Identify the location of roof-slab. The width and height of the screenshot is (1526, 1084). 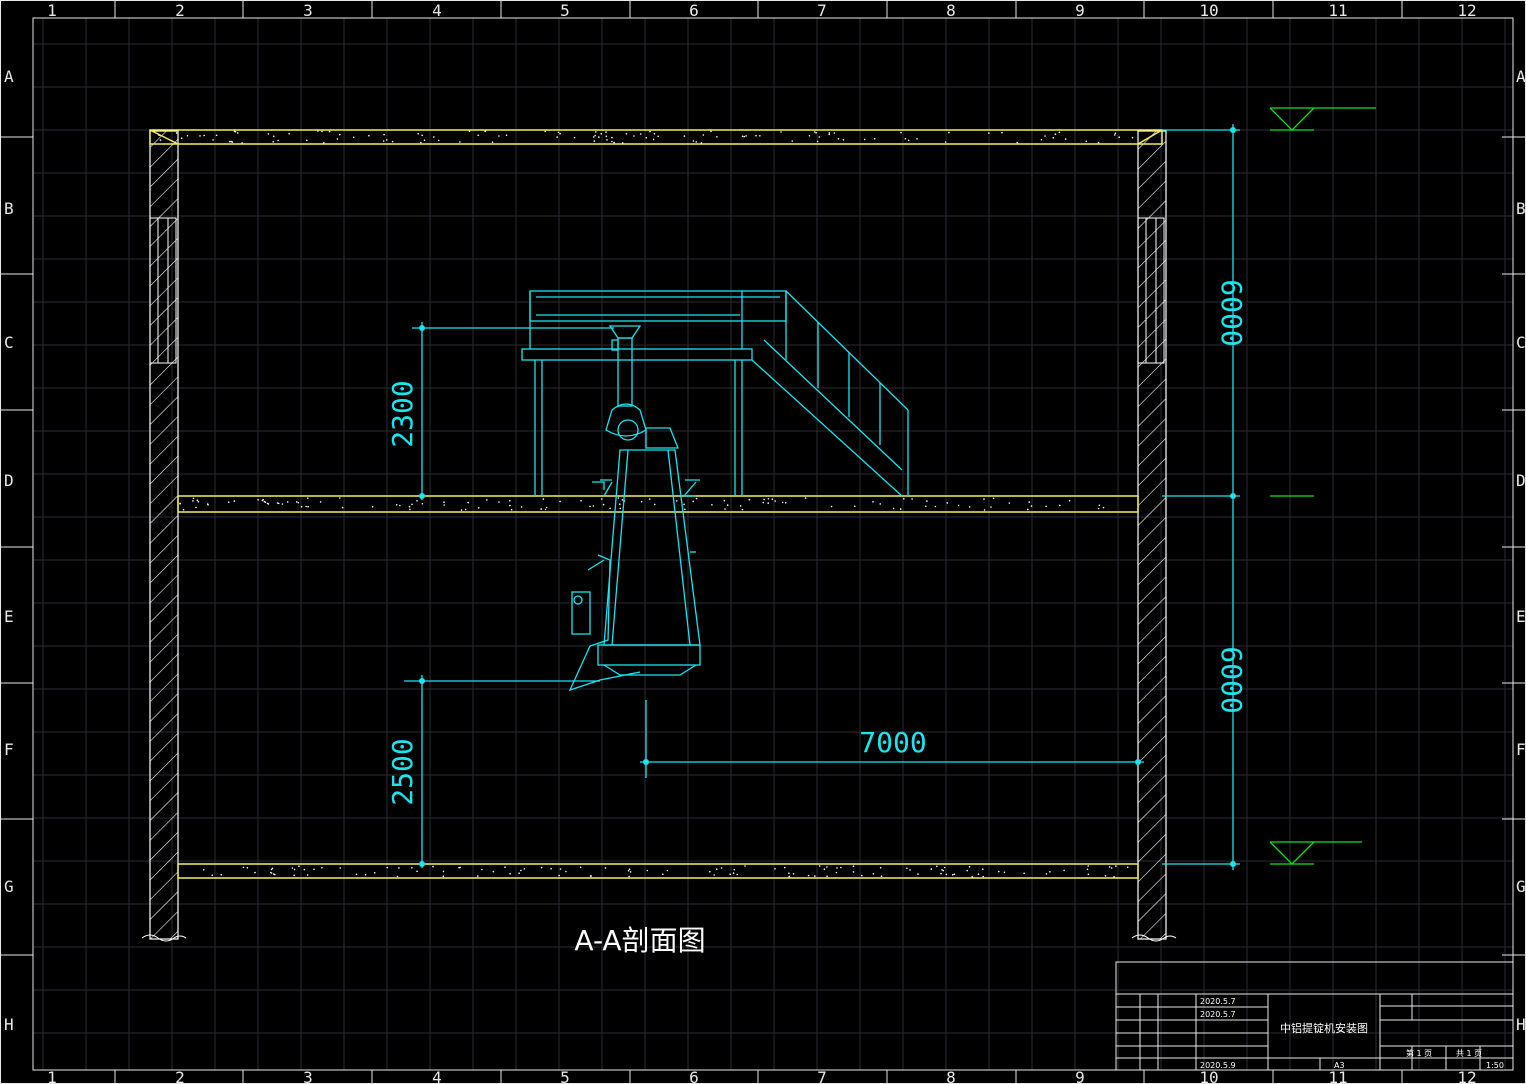
(656, 137).